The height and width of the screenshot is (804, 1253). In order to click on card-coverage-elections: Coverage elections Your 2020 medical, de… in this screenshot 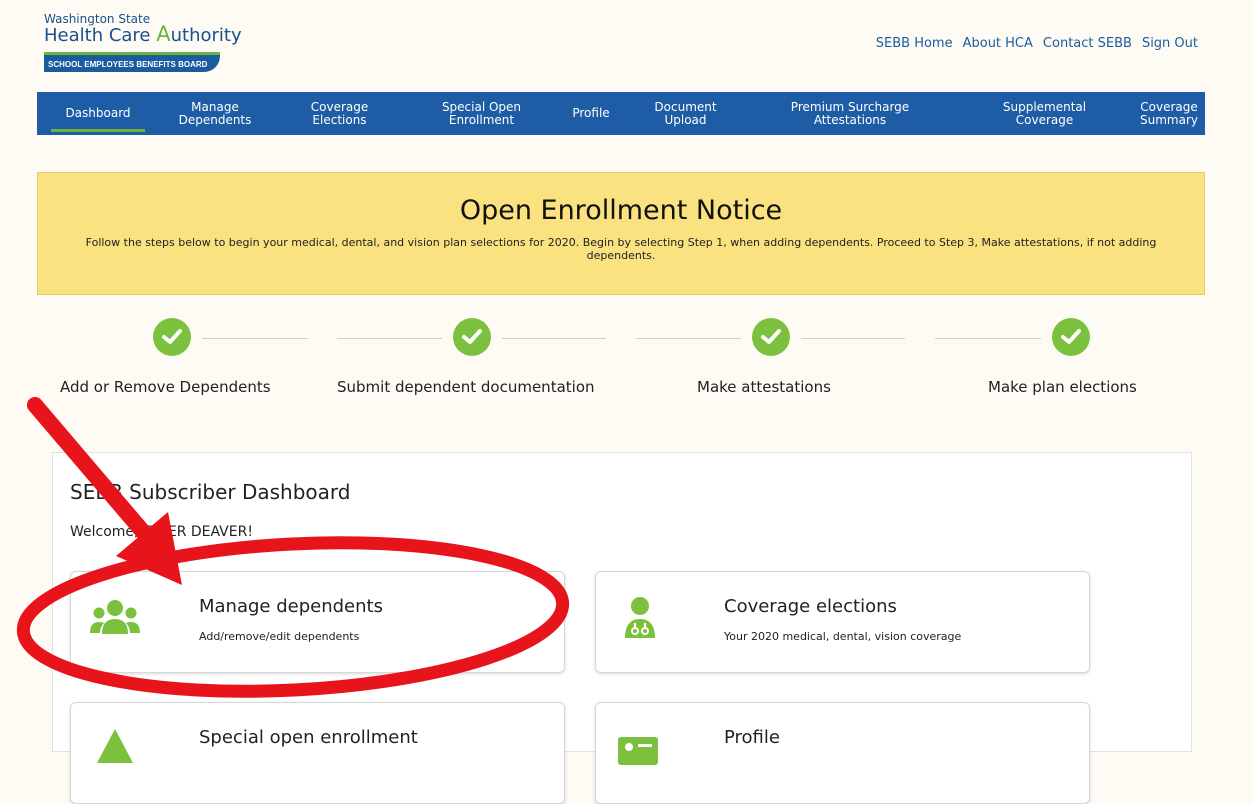, I will do `click(842, 622)`.